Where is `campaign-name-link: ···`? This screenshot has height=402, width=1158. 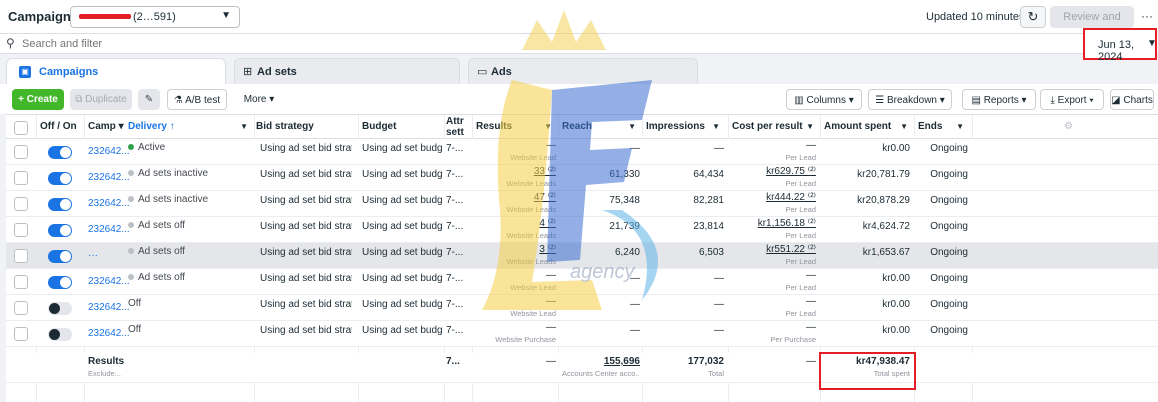
campaign-name-link: ··· is located at coordinates (93, 257).